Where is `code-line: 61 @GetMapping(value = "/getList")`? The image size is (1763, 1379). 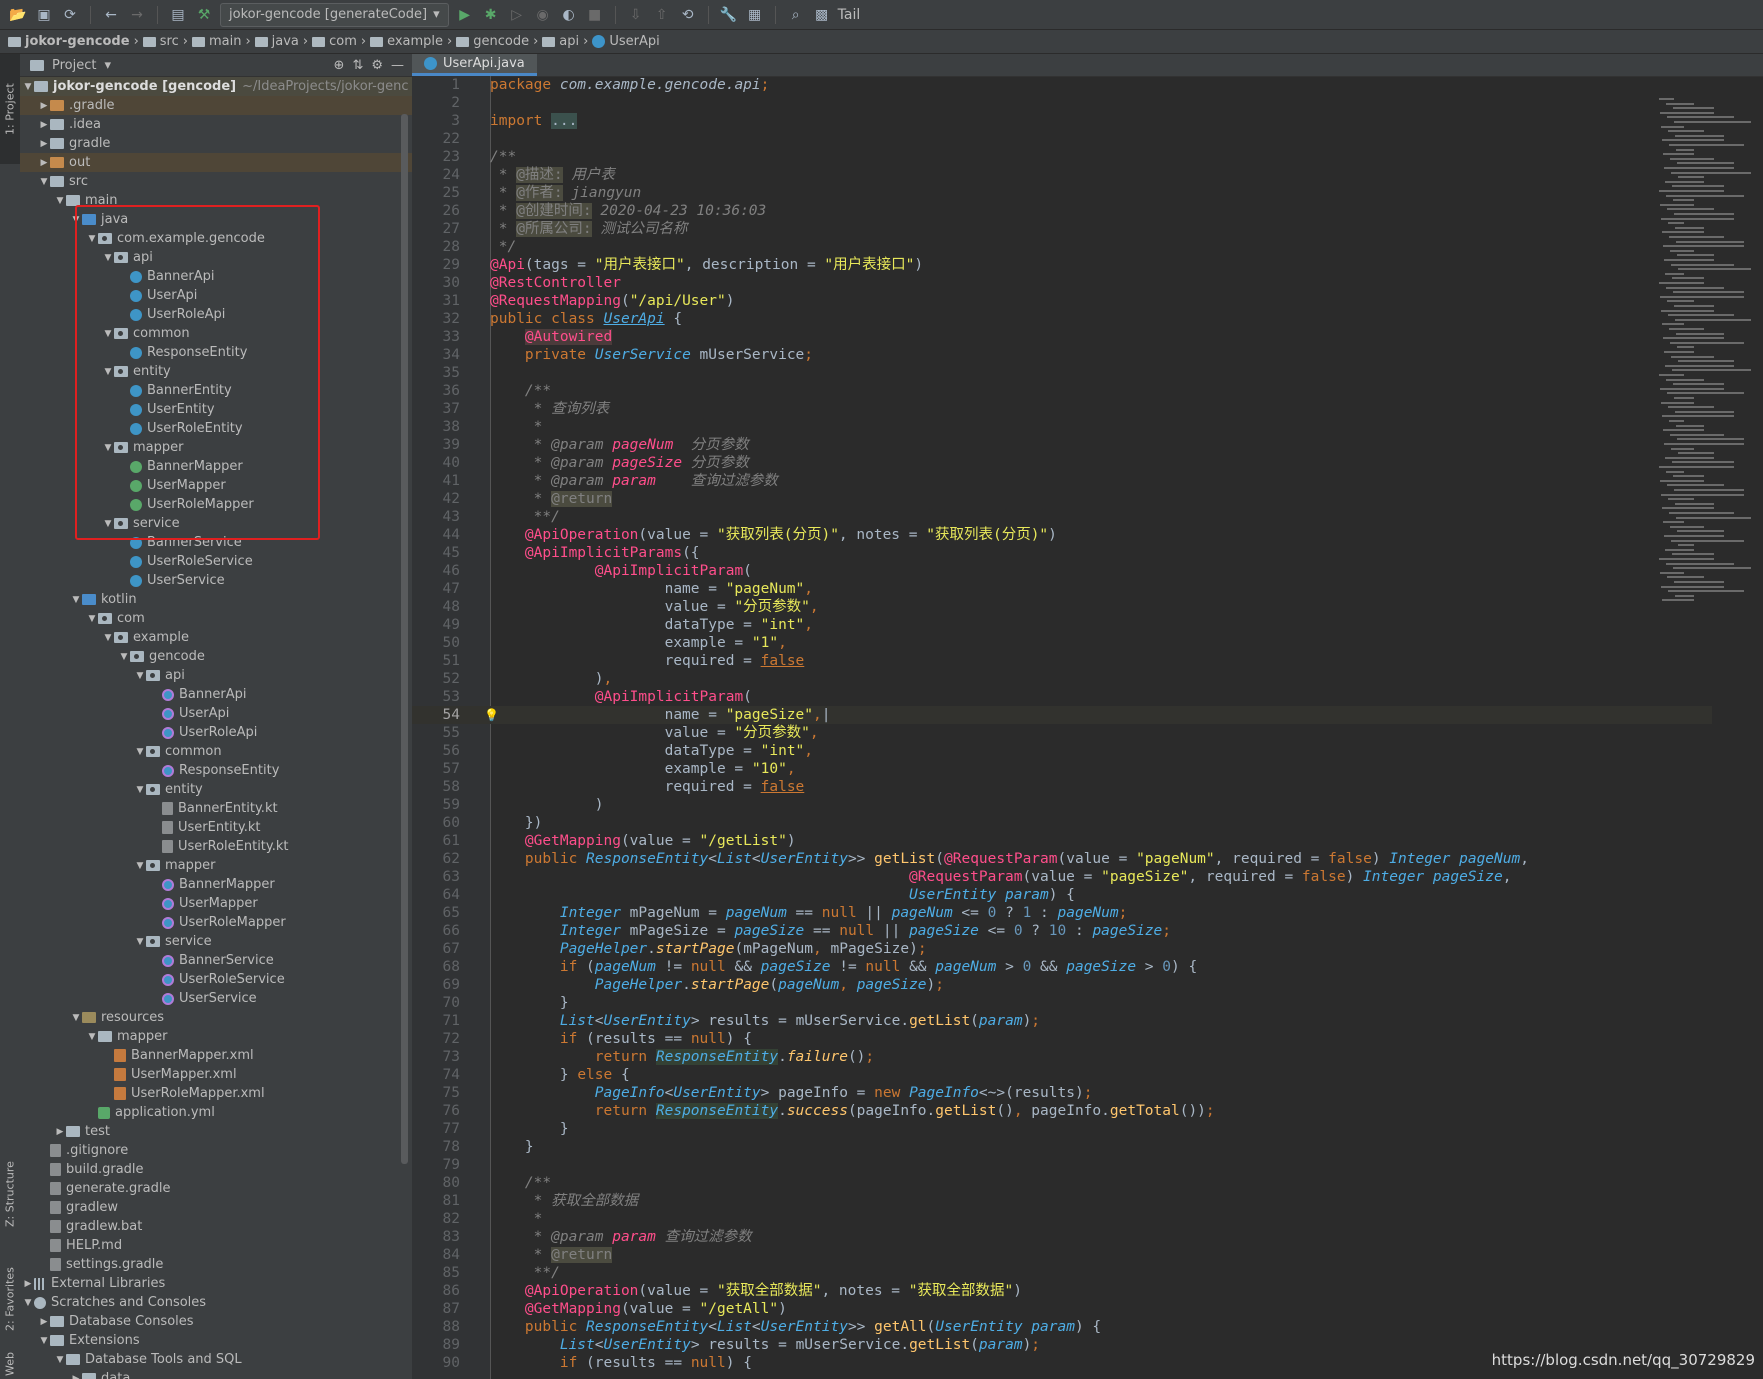 code-line: 61 @GetMapping(value = "/getList") is located at coordinates (1062, 841).